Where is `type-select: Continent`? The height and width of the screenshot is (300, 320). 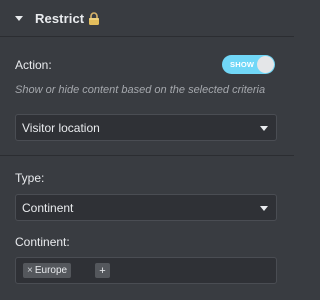
type-select: Continent is located at coordinates (146, 207).